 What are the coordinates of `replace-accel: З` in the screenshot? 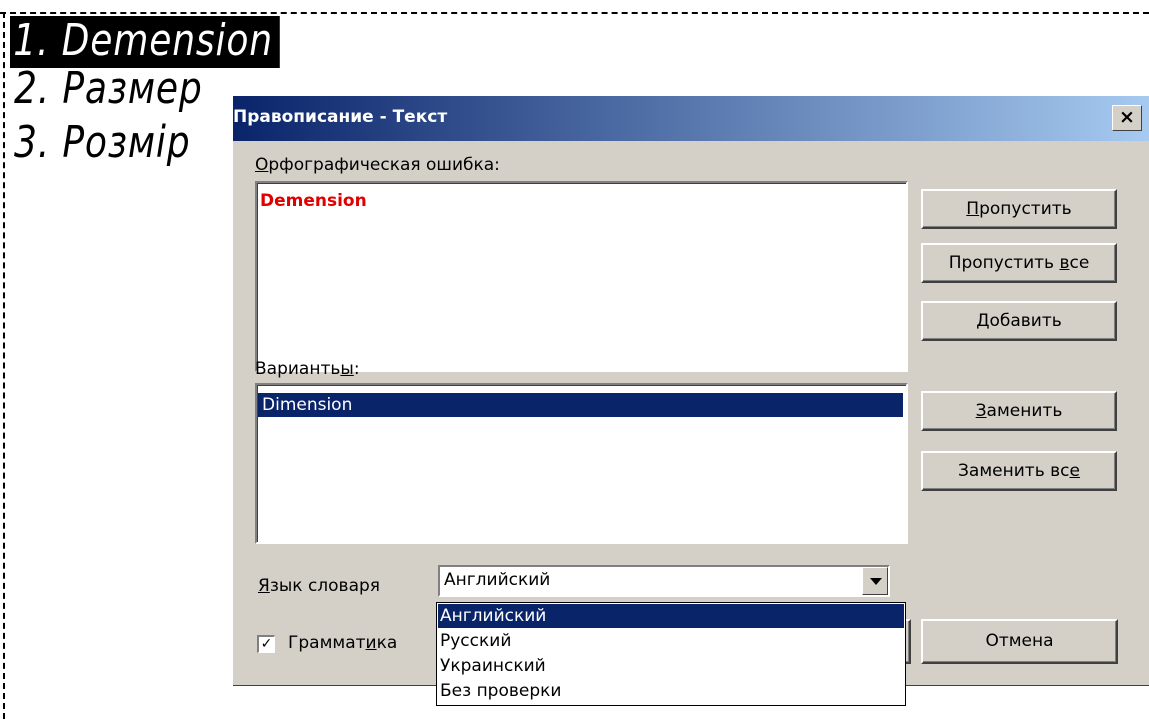 It's located at (981, 411).